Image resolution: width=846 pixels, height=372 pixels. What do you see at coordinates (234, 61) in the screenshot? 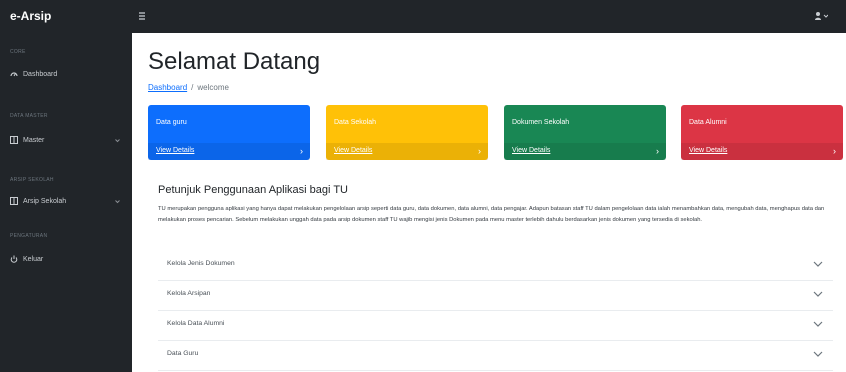
I see `page-title: Selamat Datang` at bounding box center [234, 61].